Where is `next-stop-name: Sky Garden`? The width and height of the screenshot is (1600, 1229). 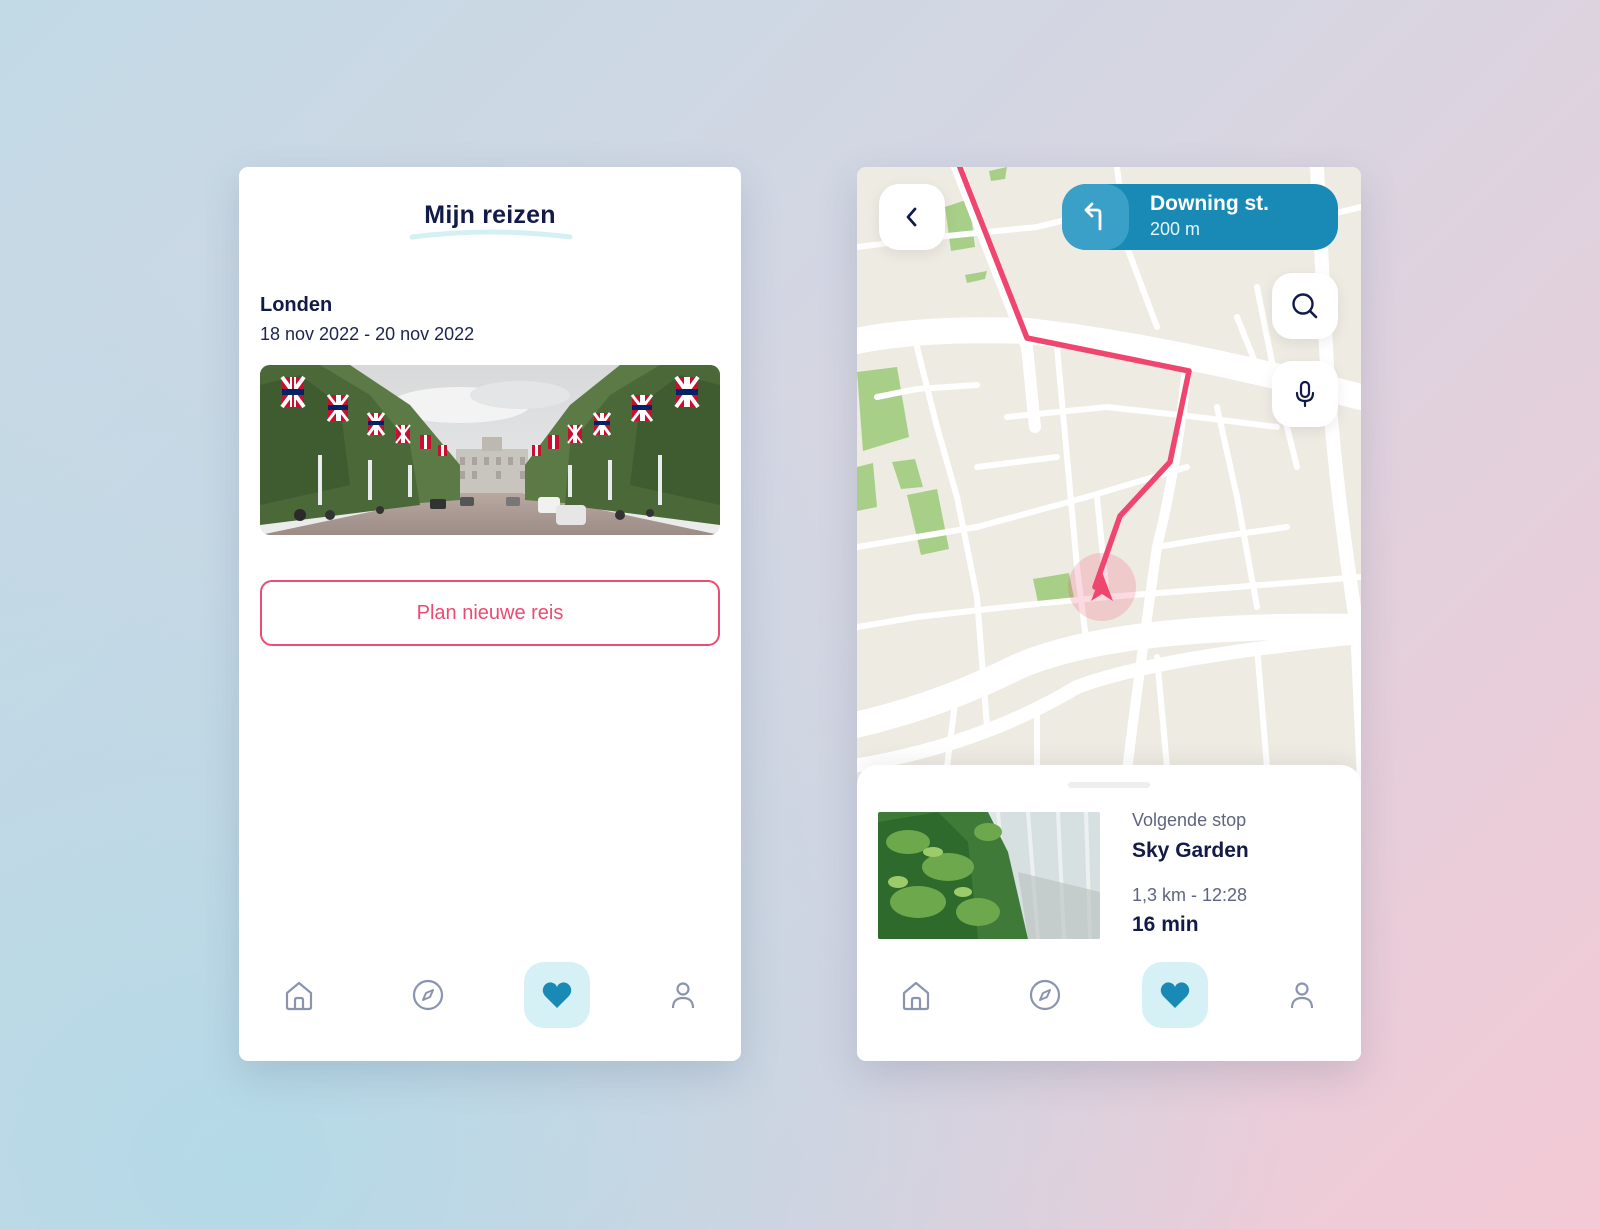 next-stop-name: Sky Garden is located at coordinates (1190, 851).